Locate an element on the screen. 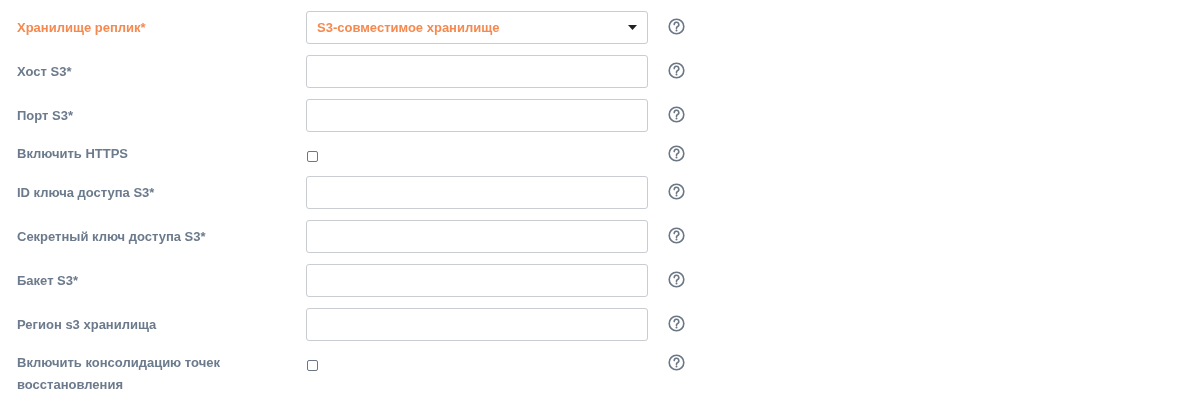  caret-icon is located at coordinates (632, 27).